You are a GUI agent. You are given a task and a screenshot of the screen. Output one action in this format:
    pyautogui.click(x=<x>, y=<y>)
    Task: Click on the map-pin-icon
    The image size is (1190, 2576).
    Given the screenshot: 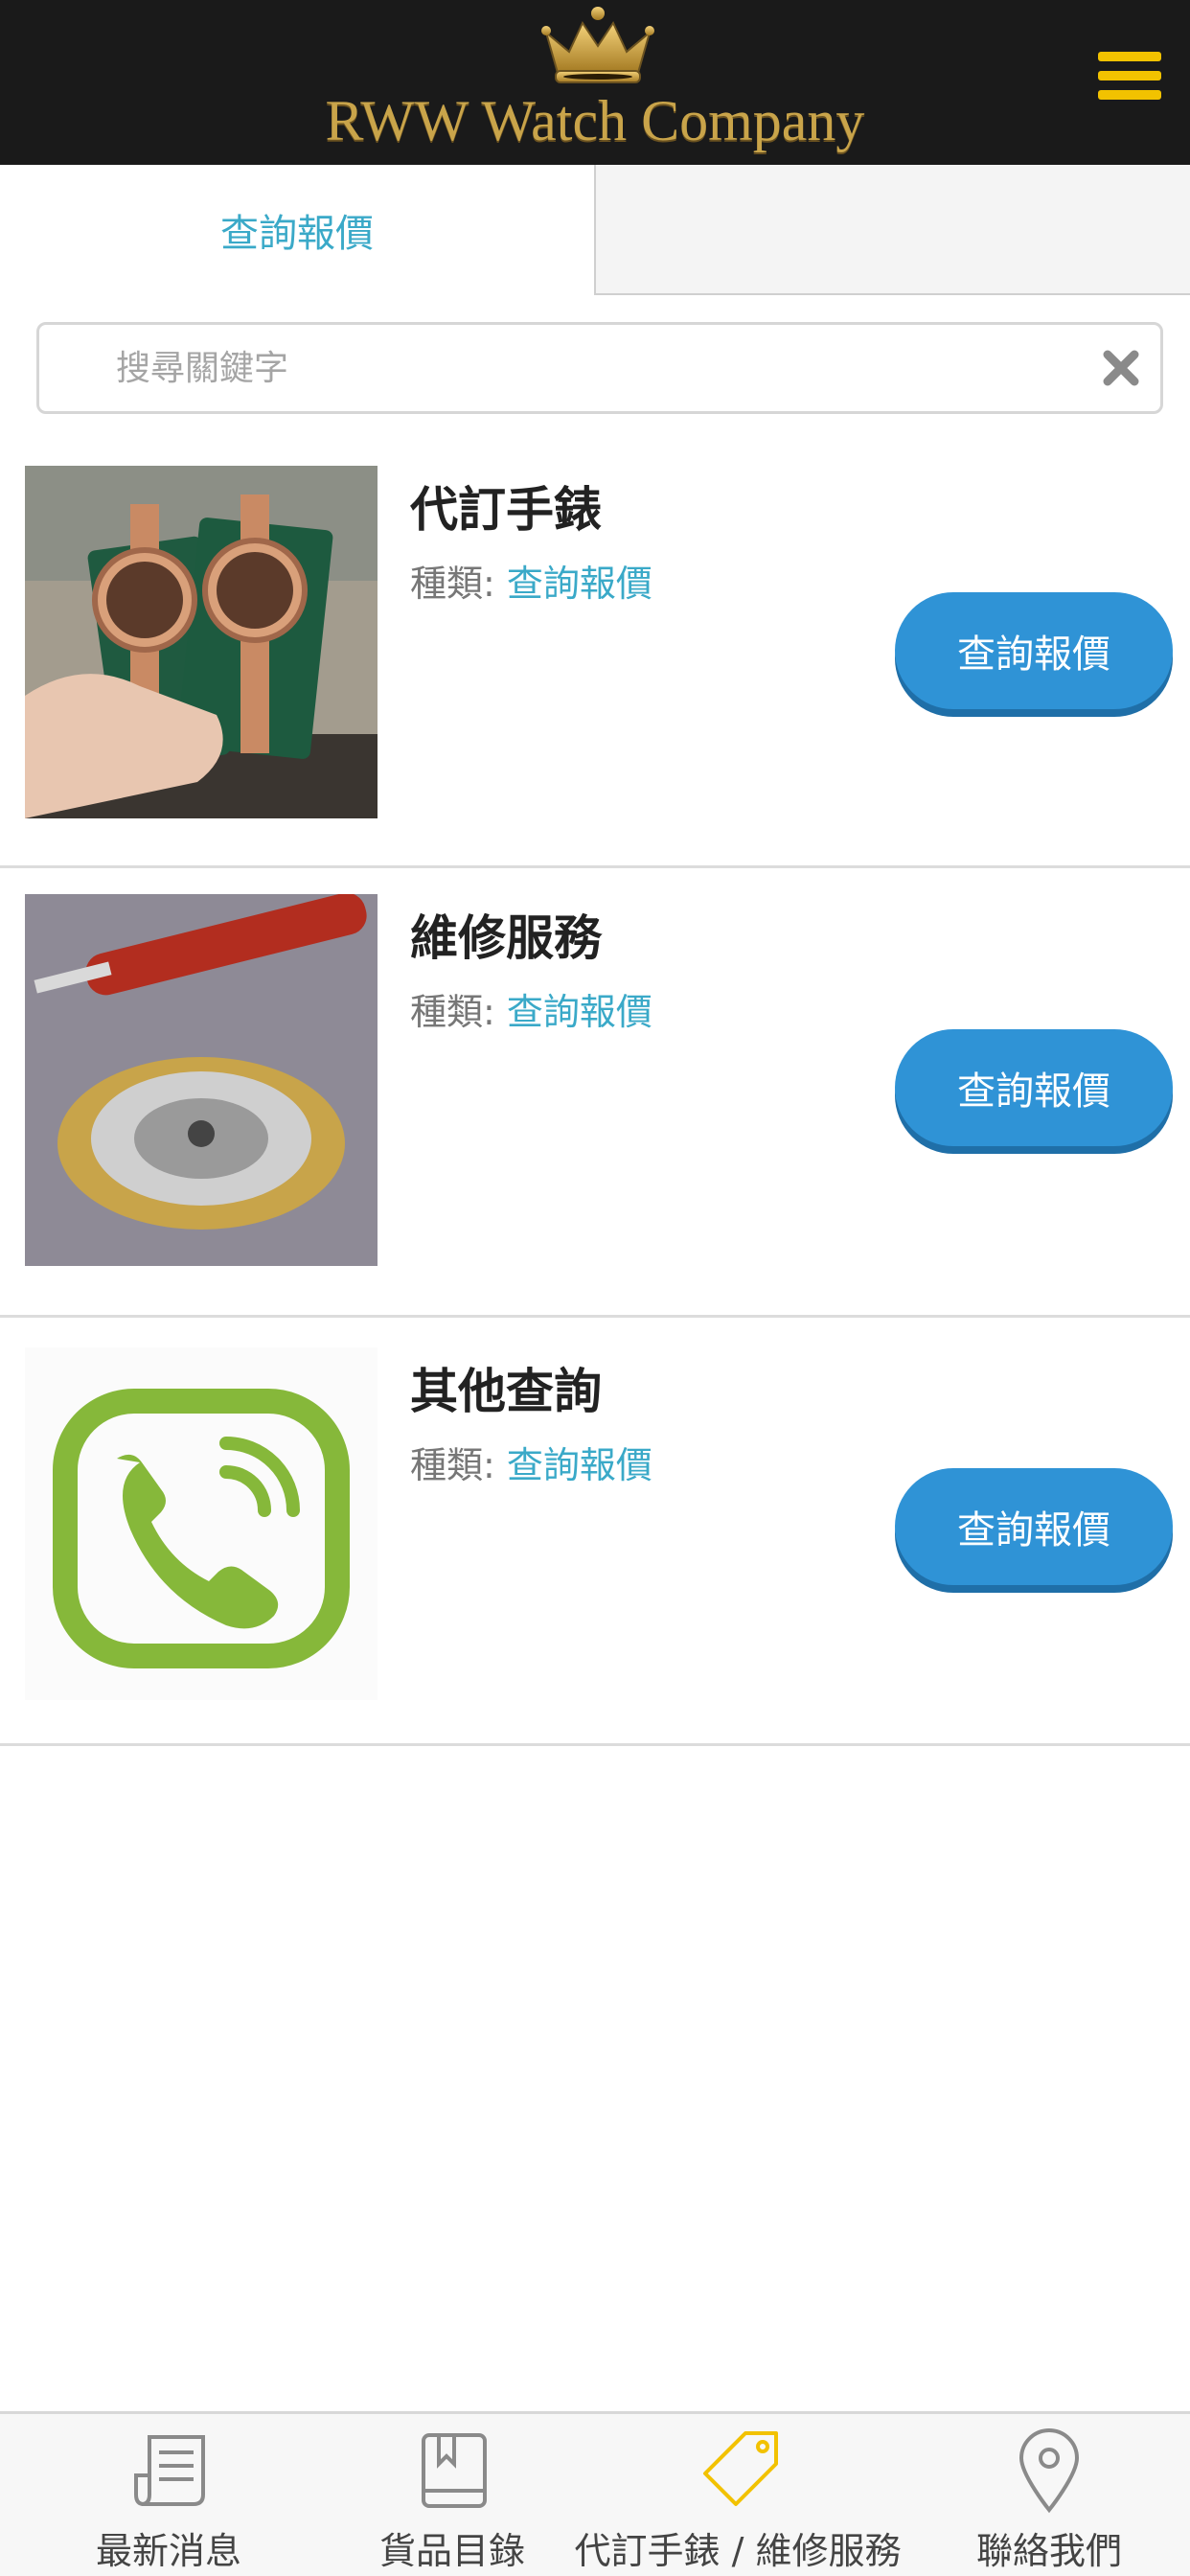 What is the action you would take?
    pyautogui.click(x=1049, y=2471)
    